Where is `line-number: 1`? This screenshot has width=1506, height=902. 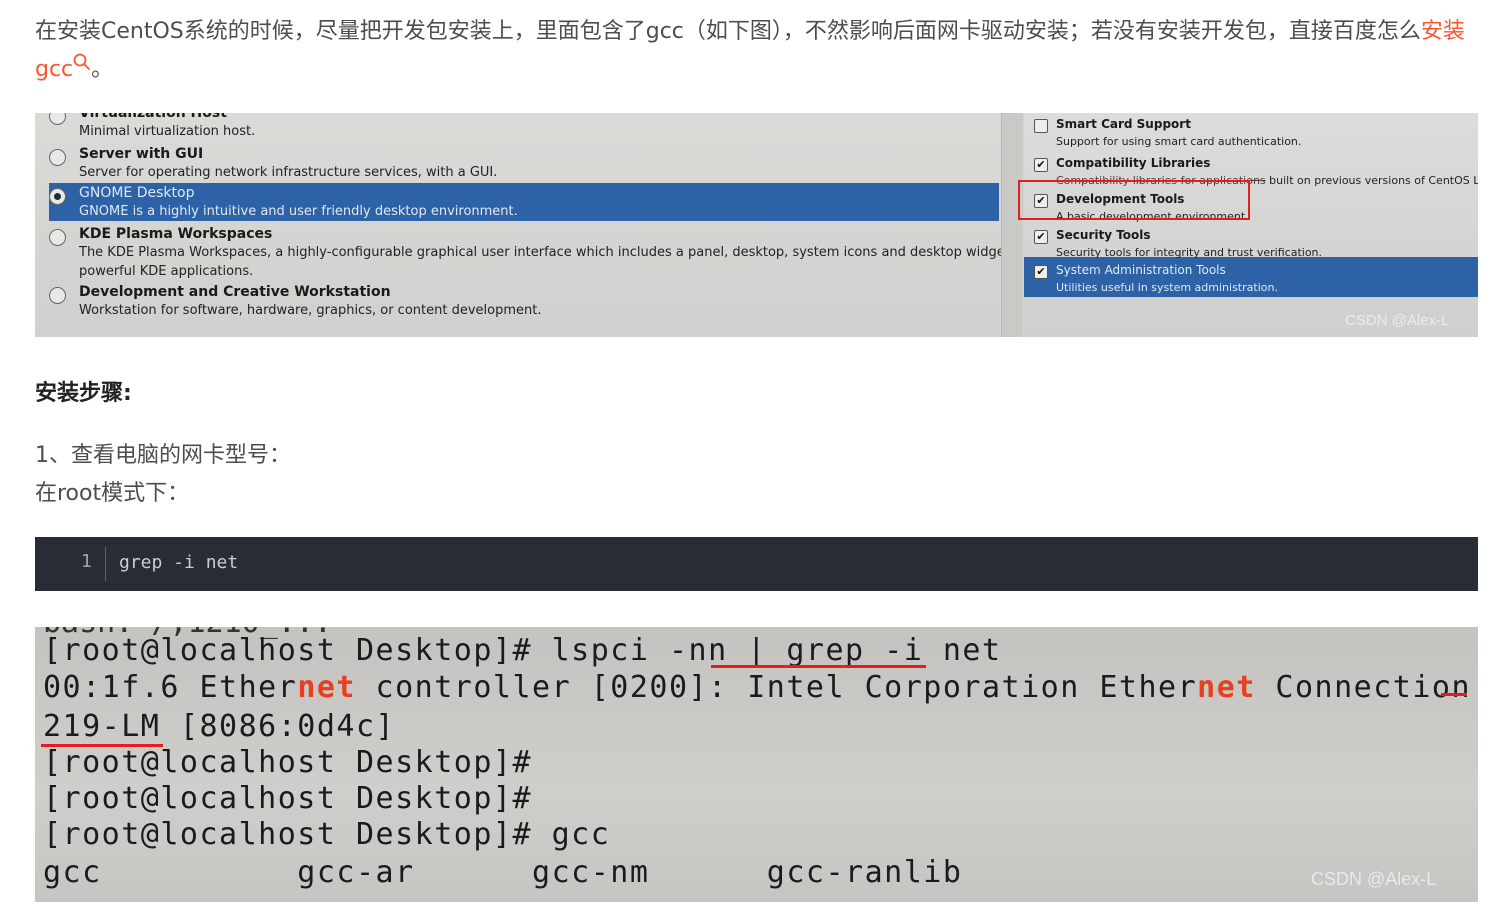 line-number: 1 is located at coordinates (86, 561).